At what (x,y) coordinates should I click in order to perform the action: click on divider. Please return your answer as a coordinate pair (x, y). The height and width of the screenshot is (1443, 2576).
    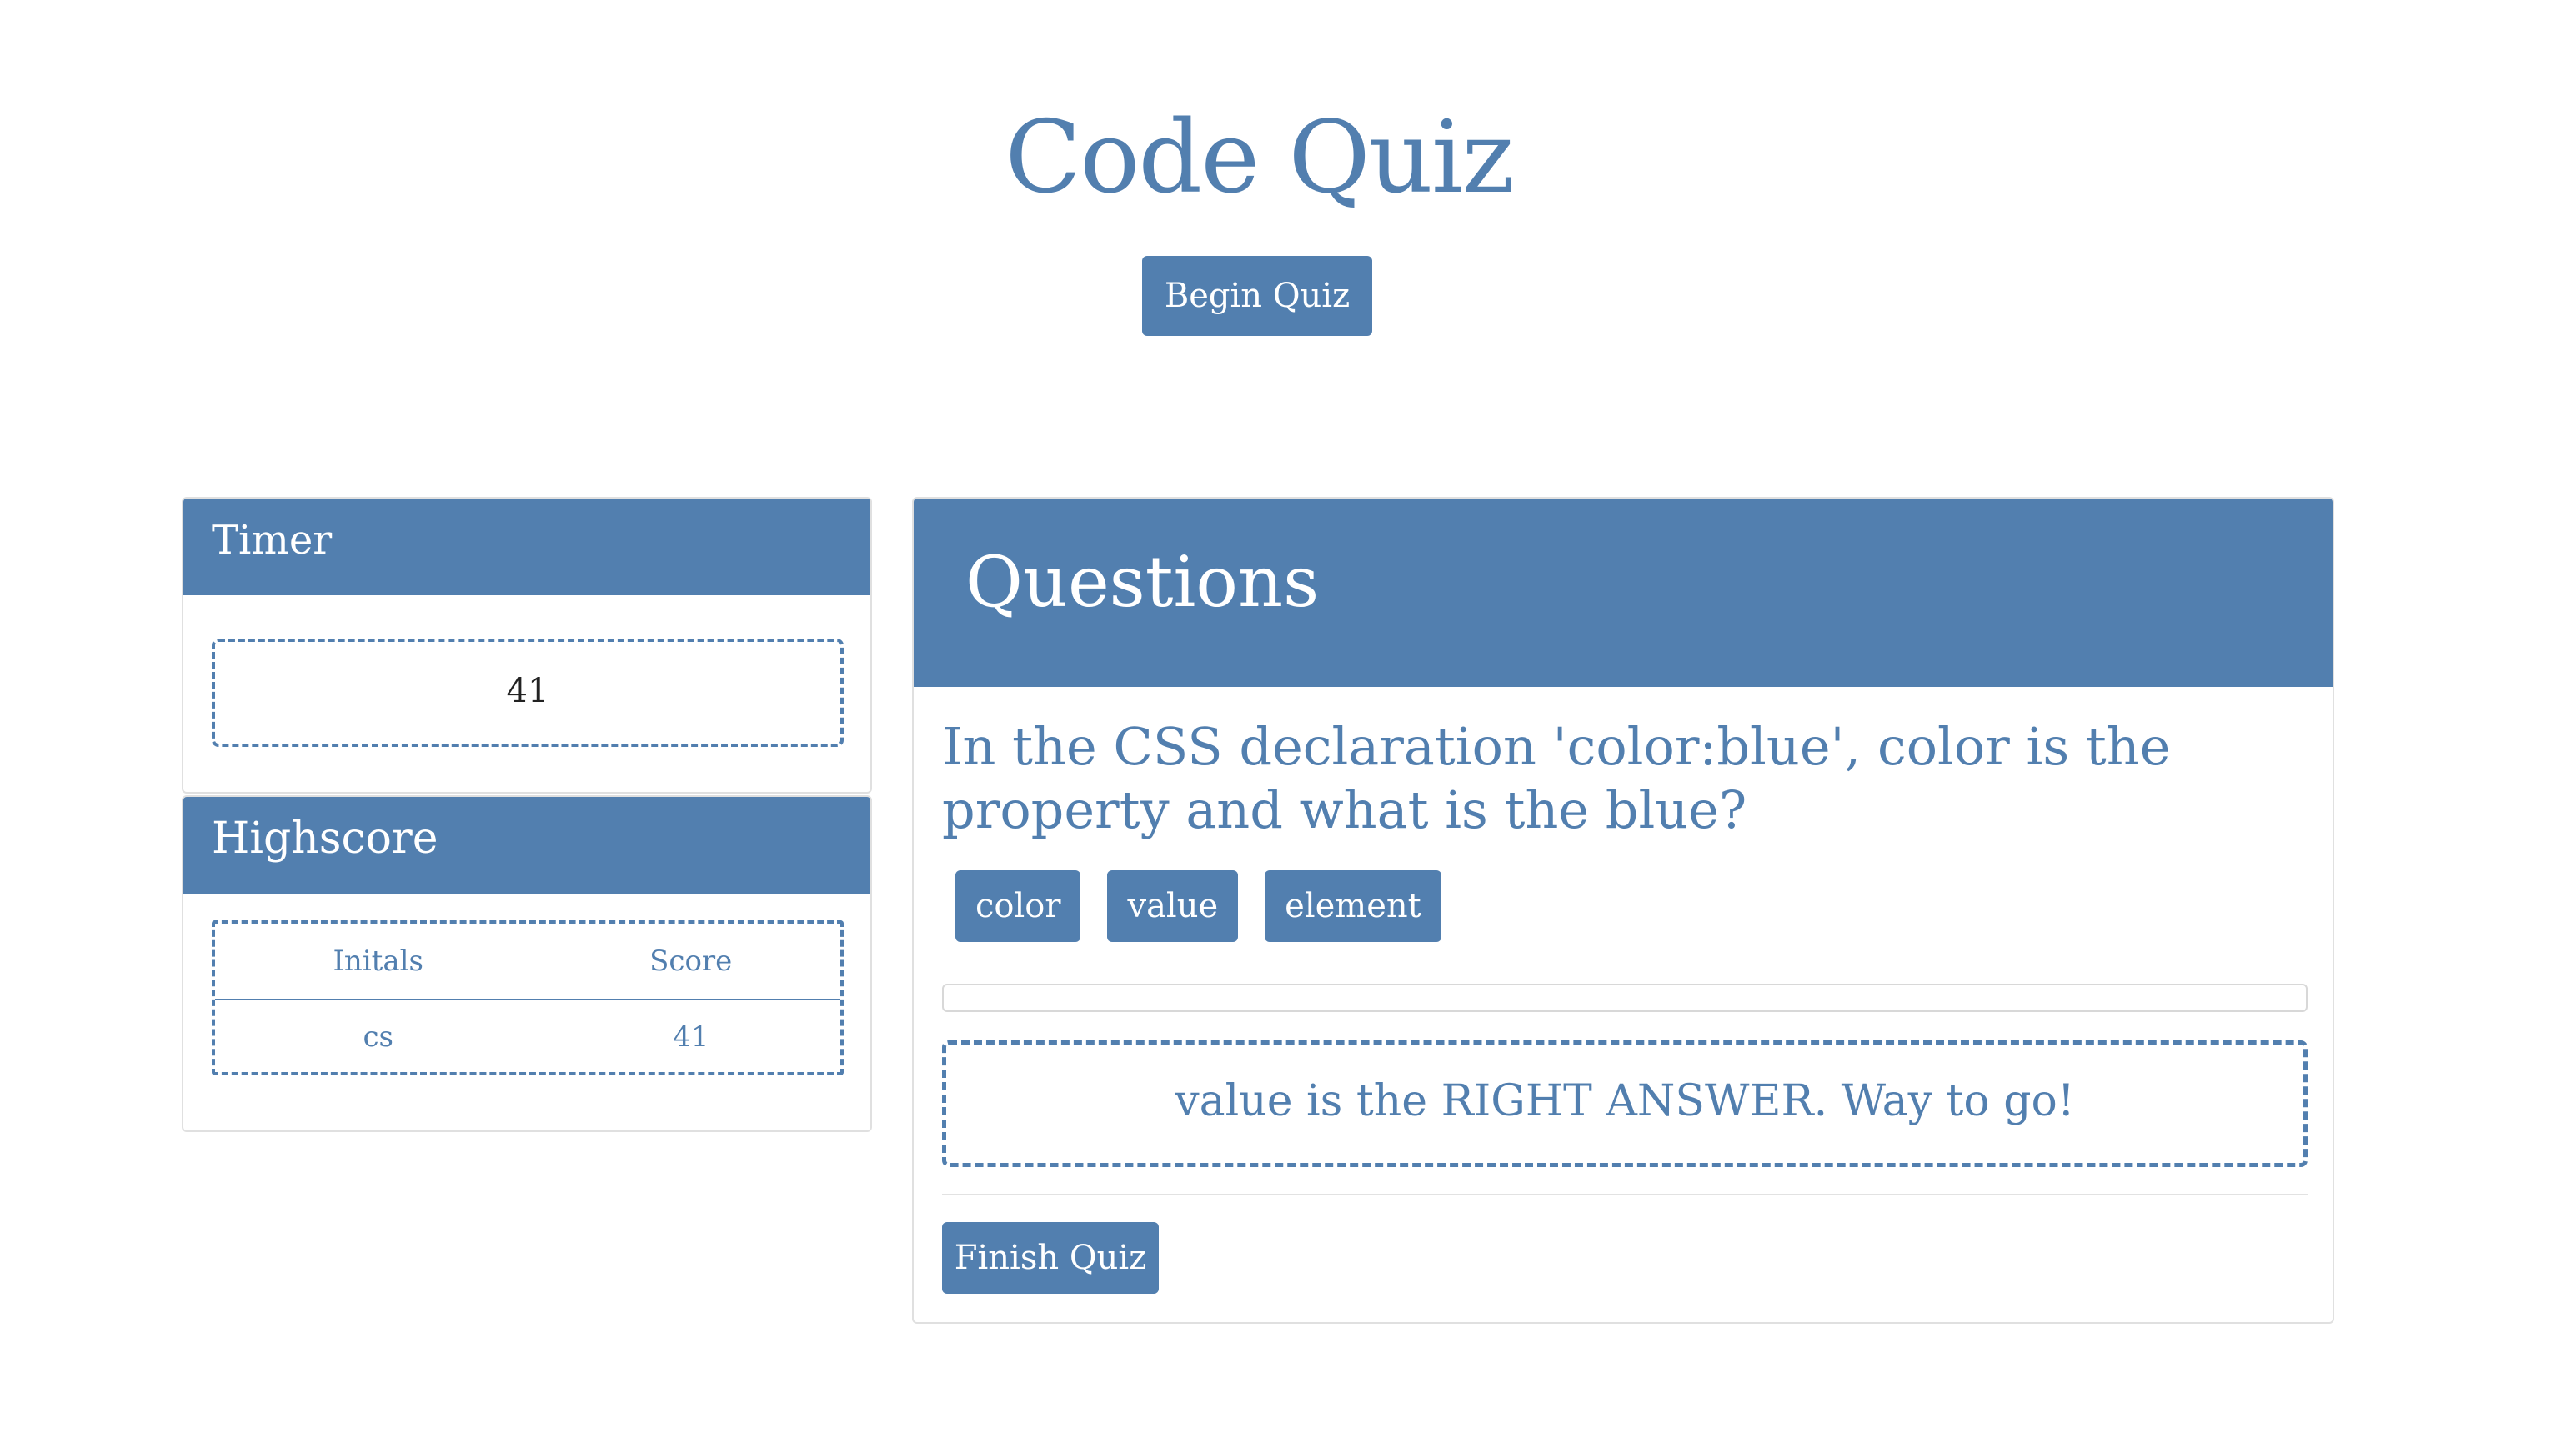
    Looking at the image, I should click on (1625, 1194).